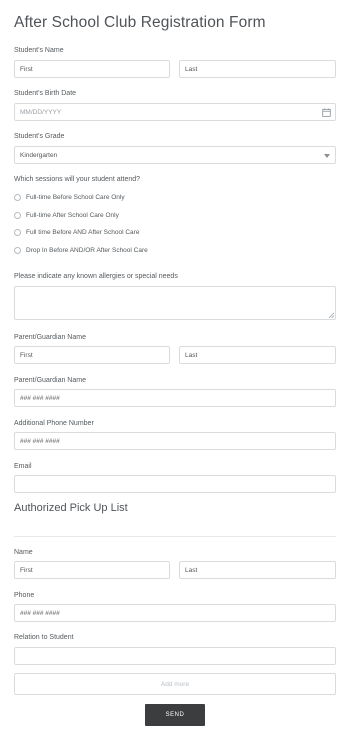 The width and height of the screenshot is (350, 741). Describe the element at coordinates (331, 315) in the screenshot. I see `resize-handle-icon` at that location.